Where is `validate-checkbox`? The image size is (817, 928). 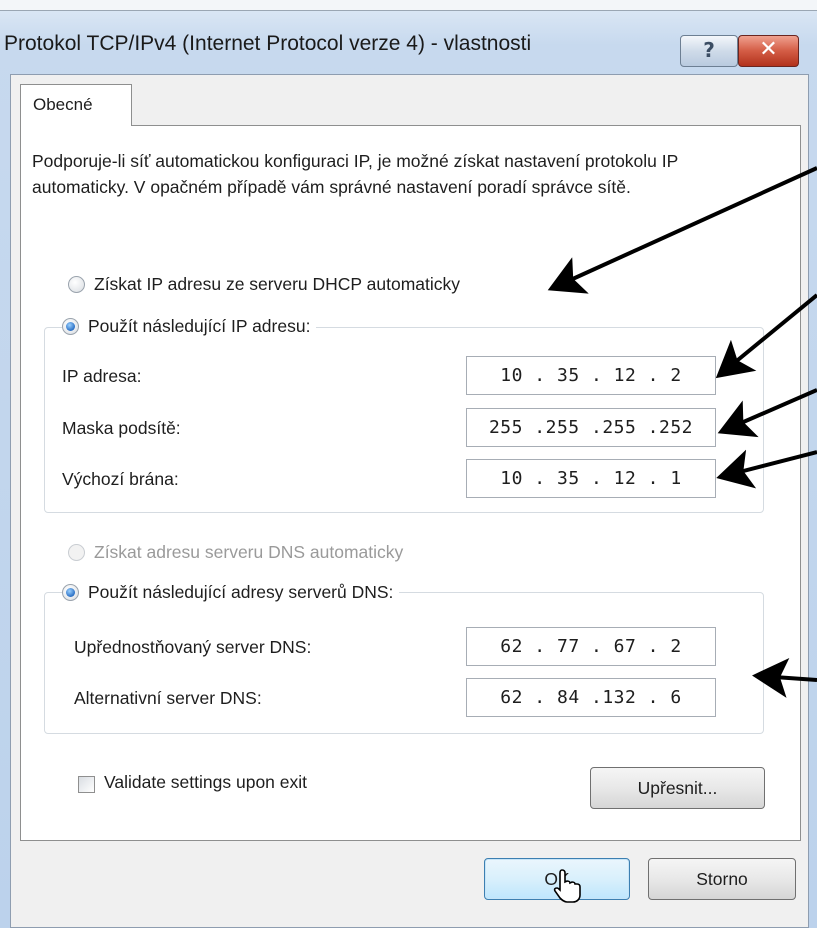
validate-checkbox is located at coordinates (86, 784).